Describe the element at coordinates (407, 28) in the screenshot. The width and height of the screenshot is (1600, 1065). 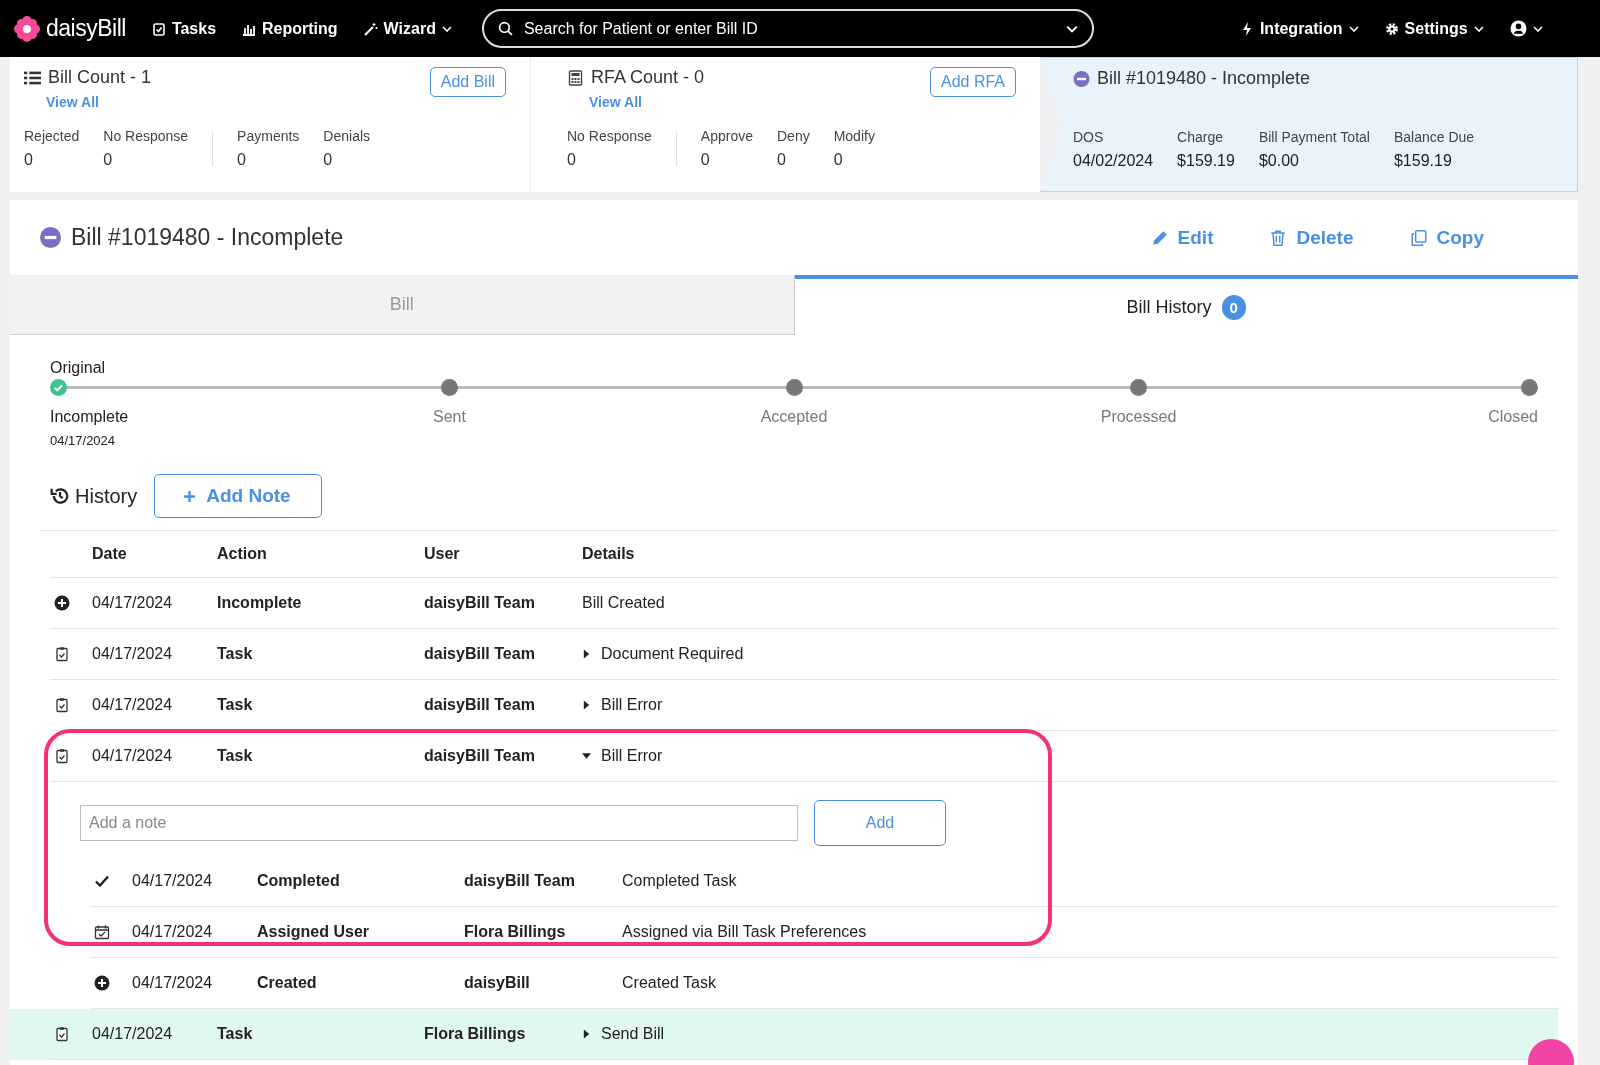
I see `wizard-menu: Wizard` at that location.